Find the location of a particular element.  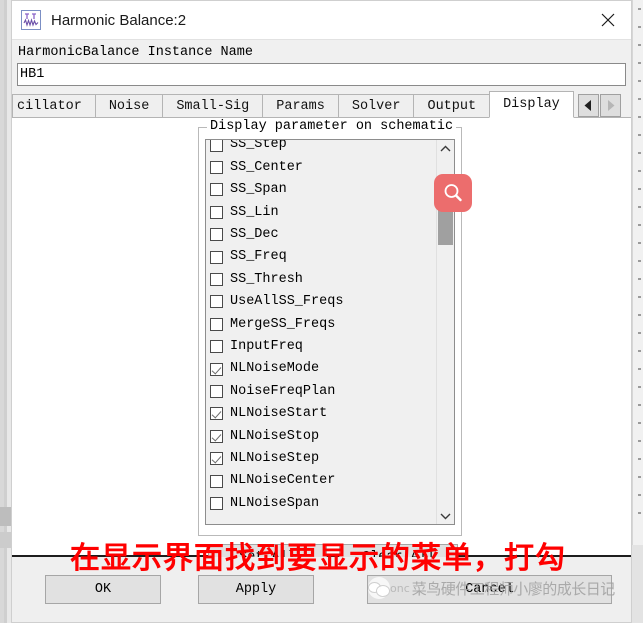

checkbox-mergess-freqs is located at coordinates (216, 324).